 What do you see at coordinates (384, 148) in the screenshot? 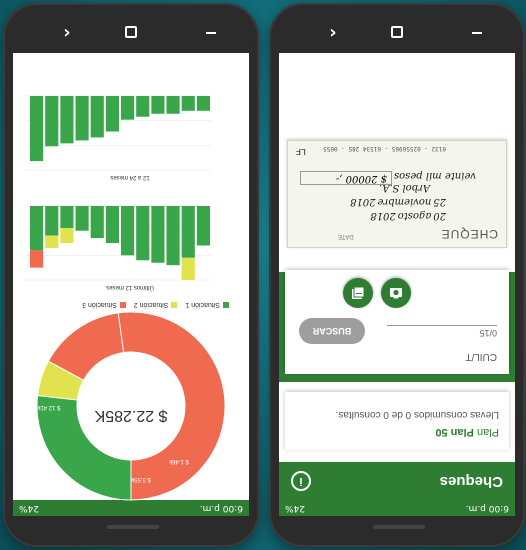
I see `cheque-micr: 0132 - 02556965 - 61534 285 - 0055` at bounding box center [384, 148].